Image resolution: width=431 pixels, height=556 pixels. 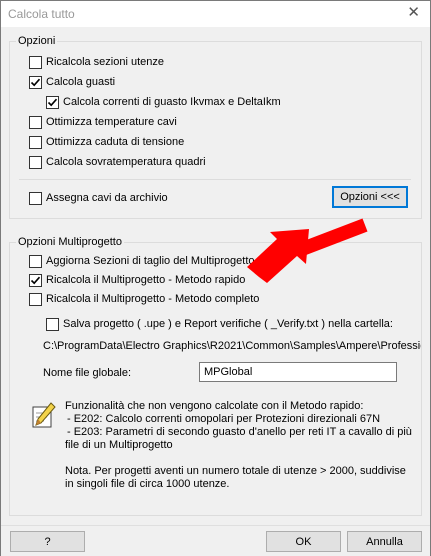 I want to click on opzioni-toggle-button: Opzioni <<<, so click(x=370, y=197).